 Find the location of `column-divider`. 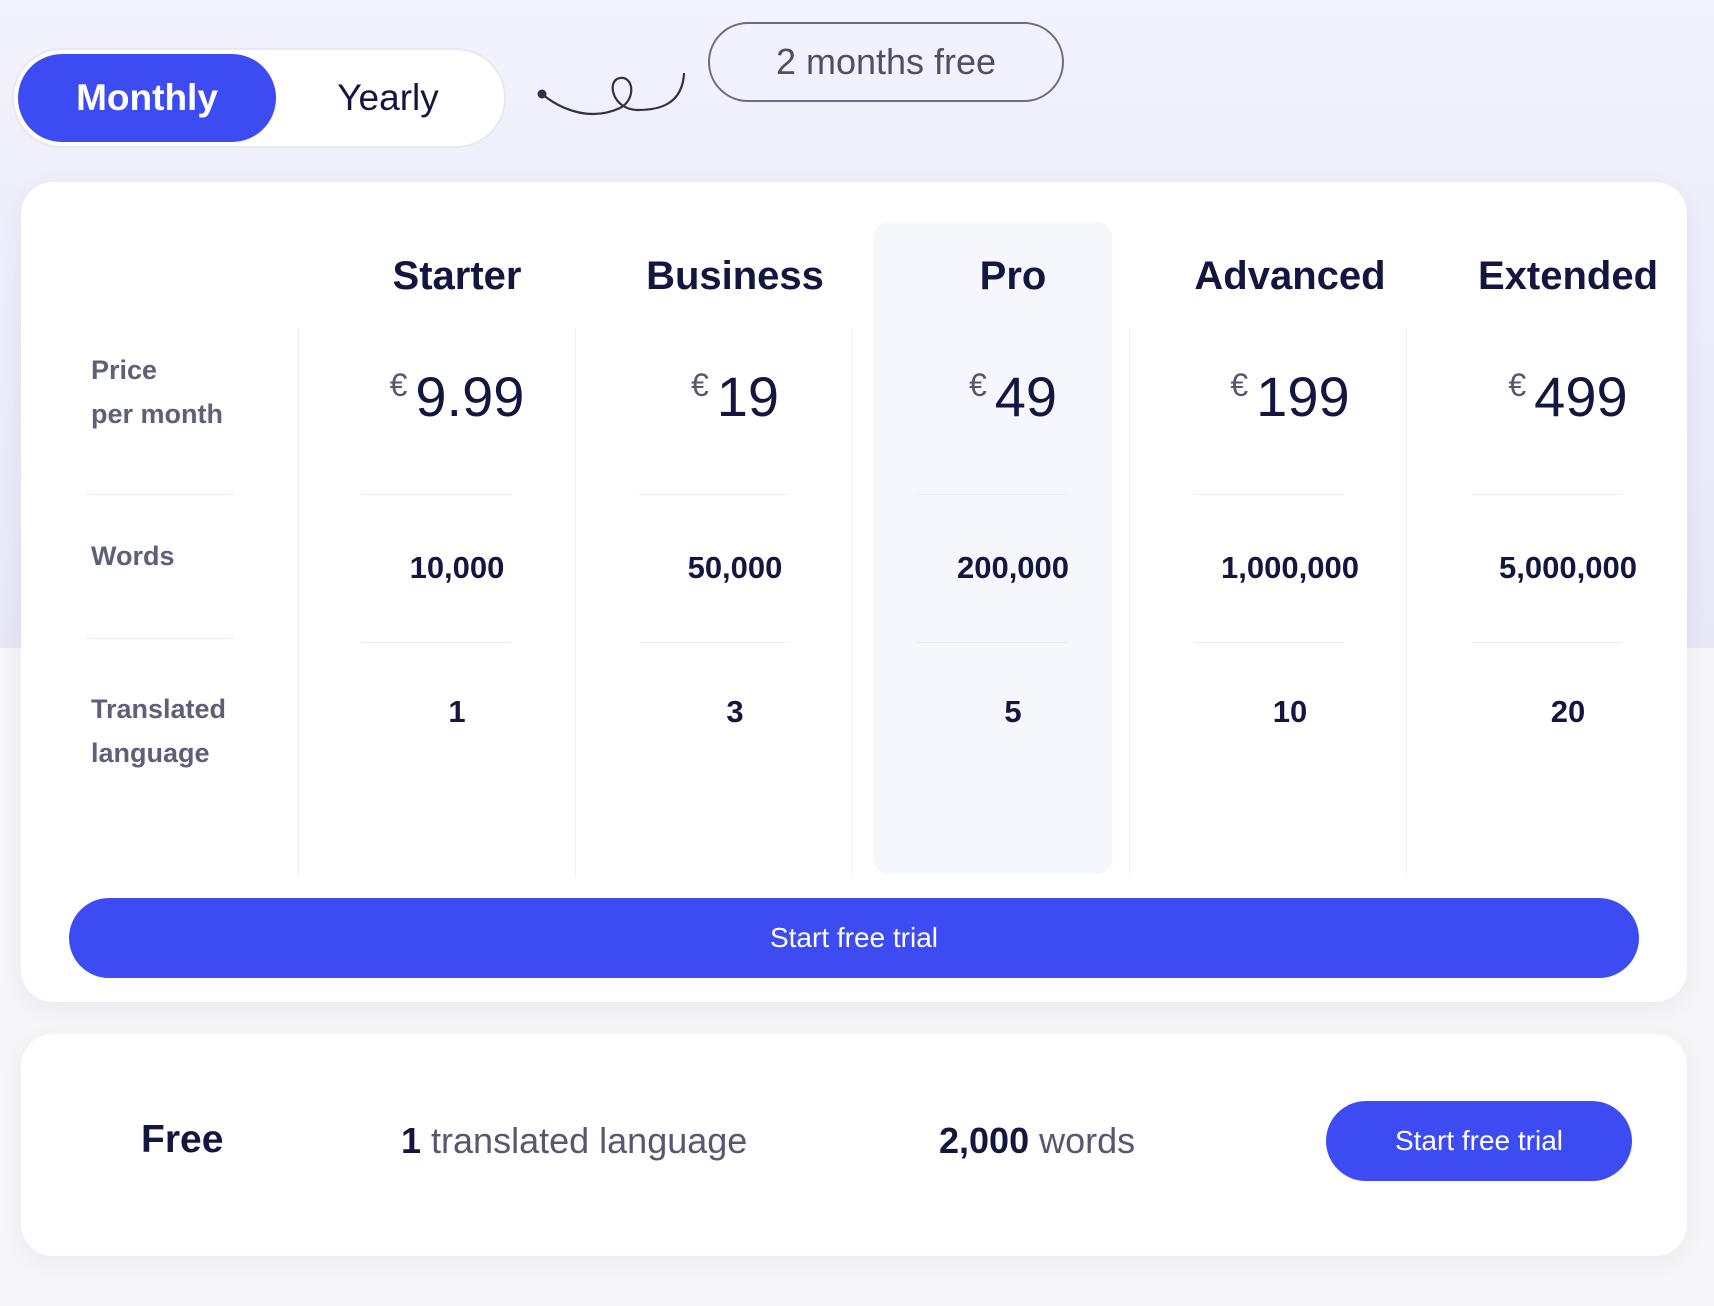

column-divider is located at coordinates (298, 602).